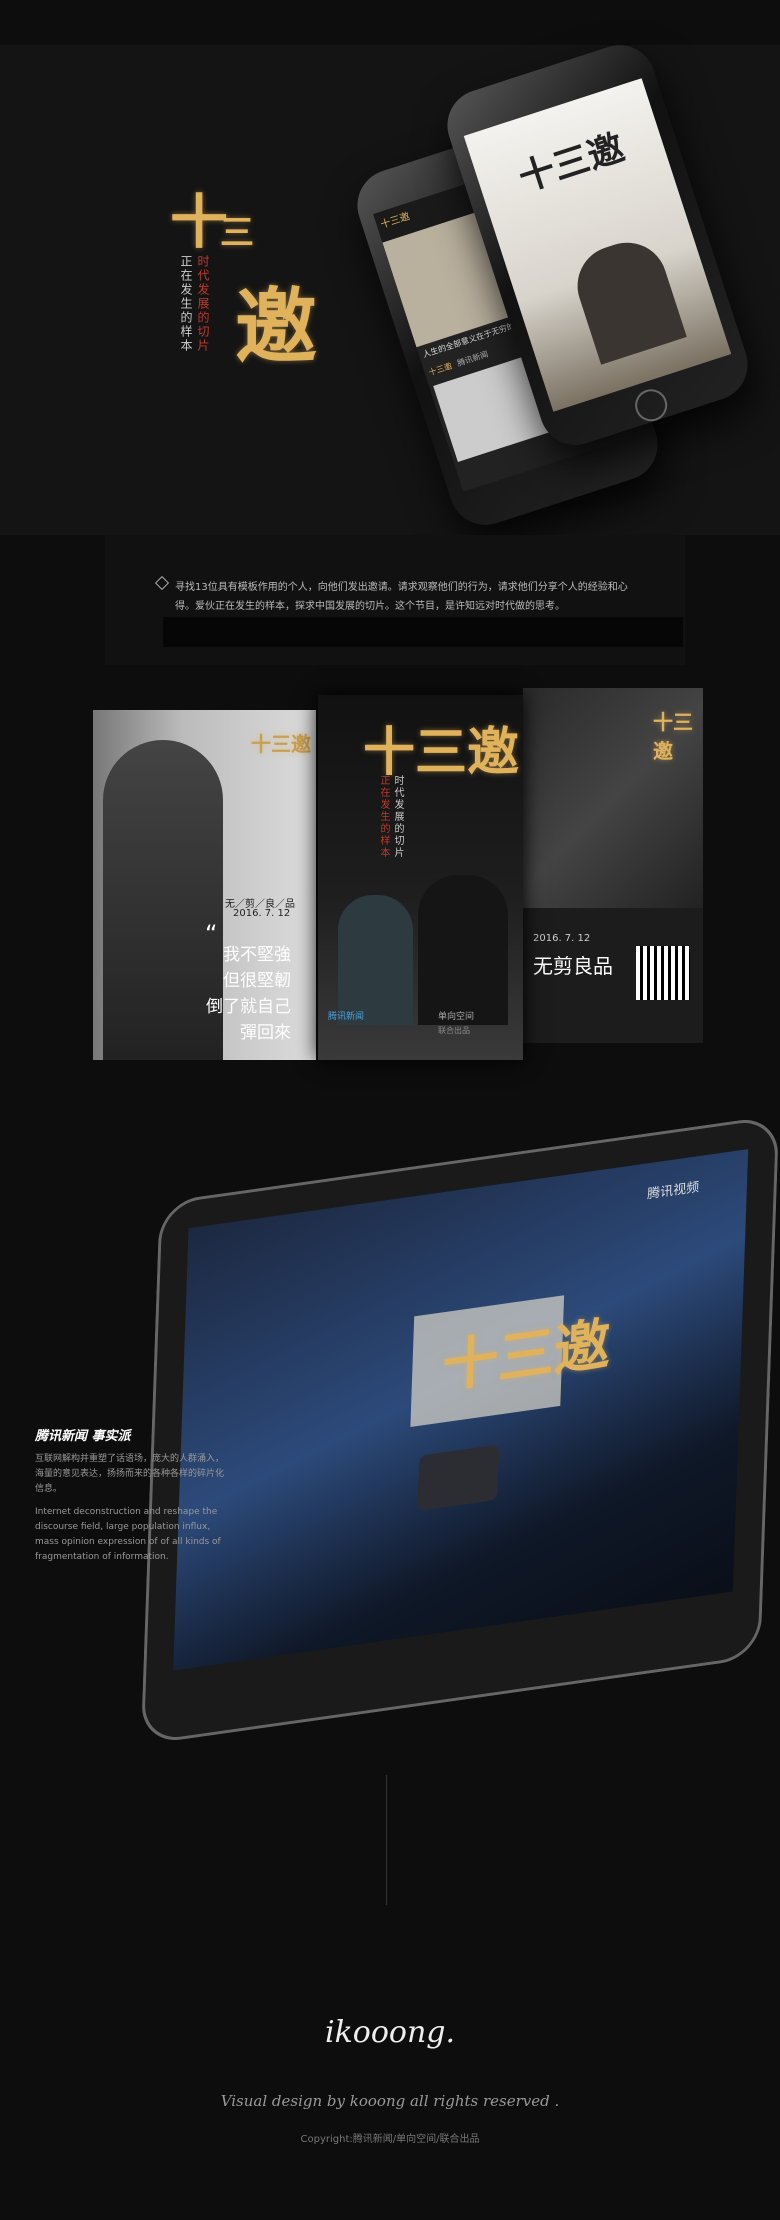  Describe the element at coordinates (397, 817) in the screenshot. I see `poster-center-tagline-1: 时代发展的切片` at that location.